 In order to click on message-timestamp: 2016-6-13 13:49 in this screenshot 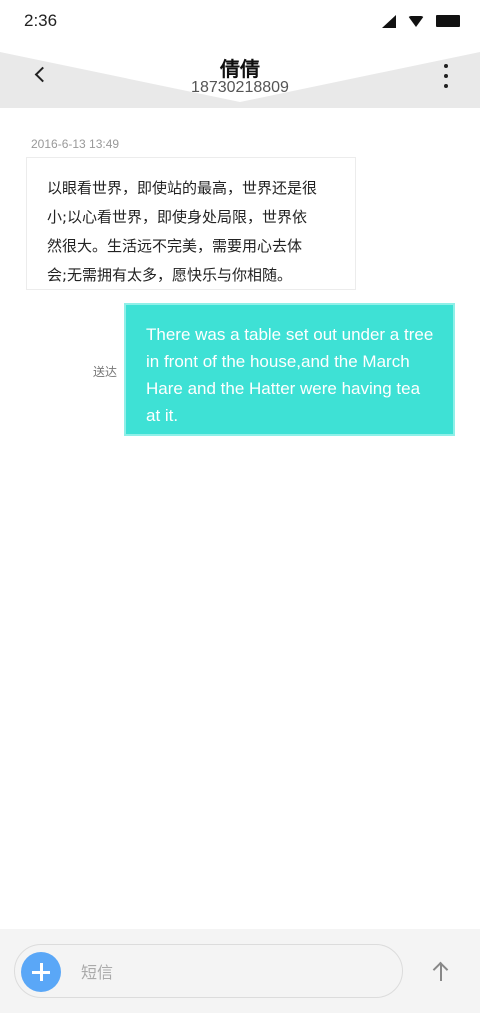, I will do `click(75, 144)`.